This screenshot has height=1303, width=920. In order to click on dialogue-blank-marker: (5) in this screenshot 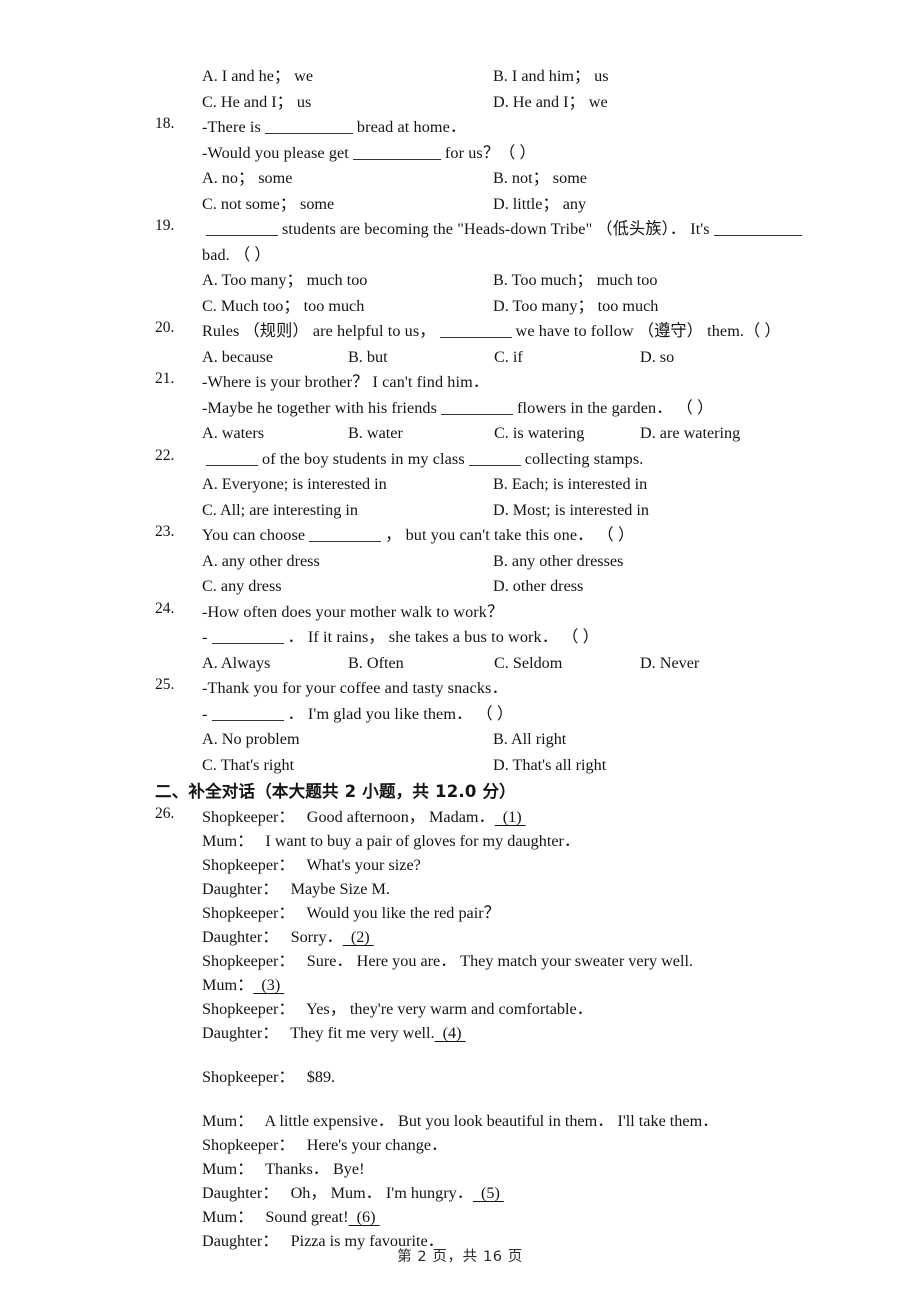, I will do `click(488, 1193)`.